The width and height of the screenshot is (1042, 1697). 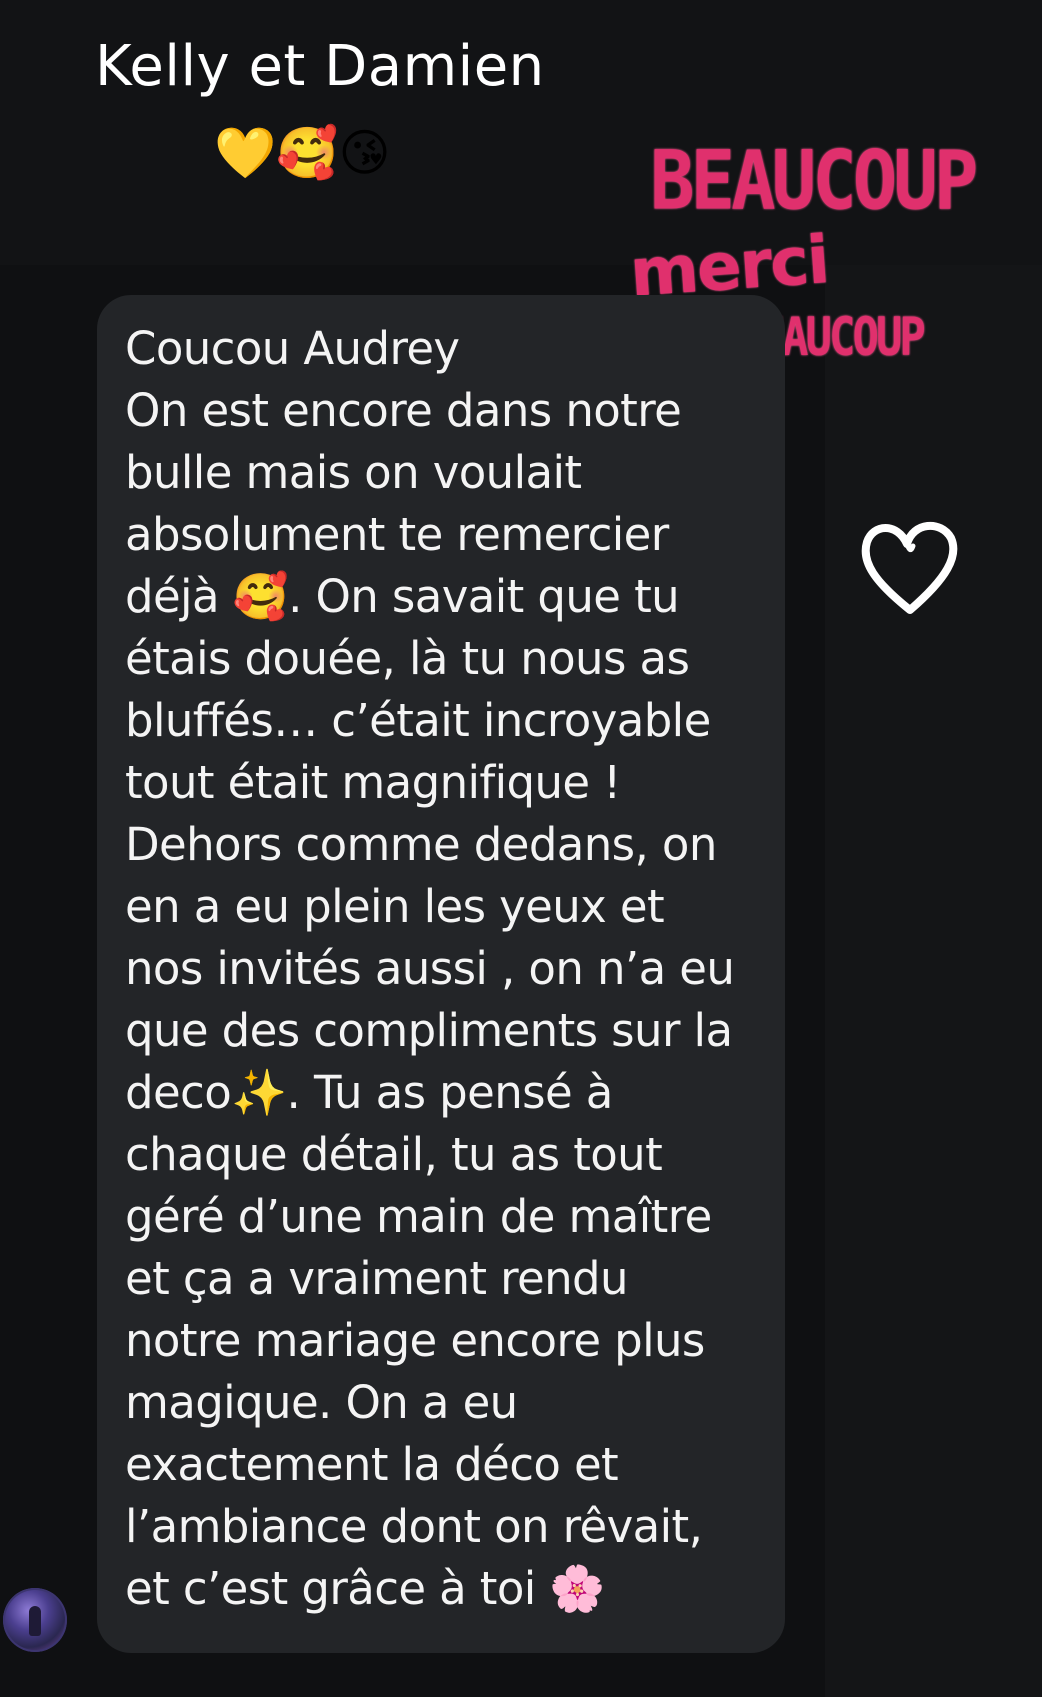 I want to click on smiling-hearts-face-icon: 🥰, so click(x=307, y=153).